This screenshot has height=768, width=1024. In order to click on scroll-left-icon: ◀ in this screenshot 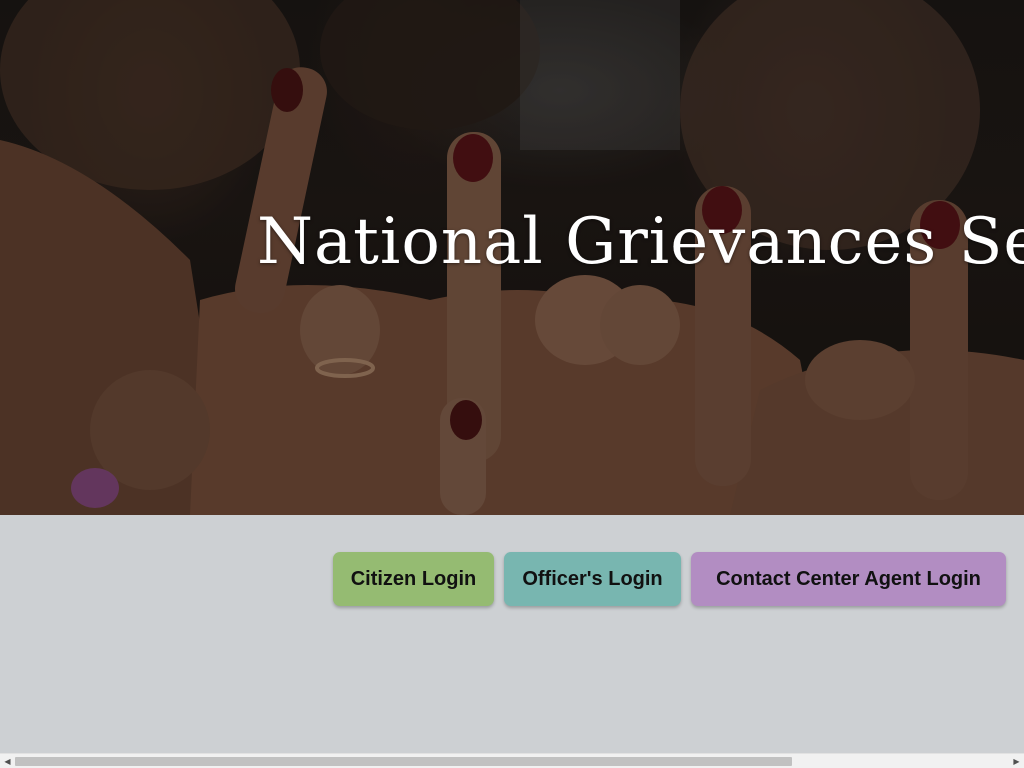, I will do `click(7, 761)`.